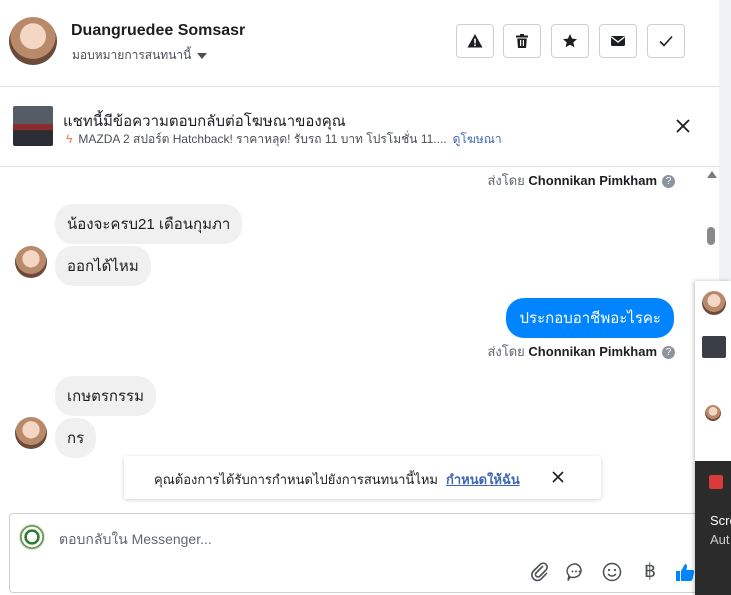 This screenshot has width=731, height=595. I want to click on report-spam-button, so click(475, 41).